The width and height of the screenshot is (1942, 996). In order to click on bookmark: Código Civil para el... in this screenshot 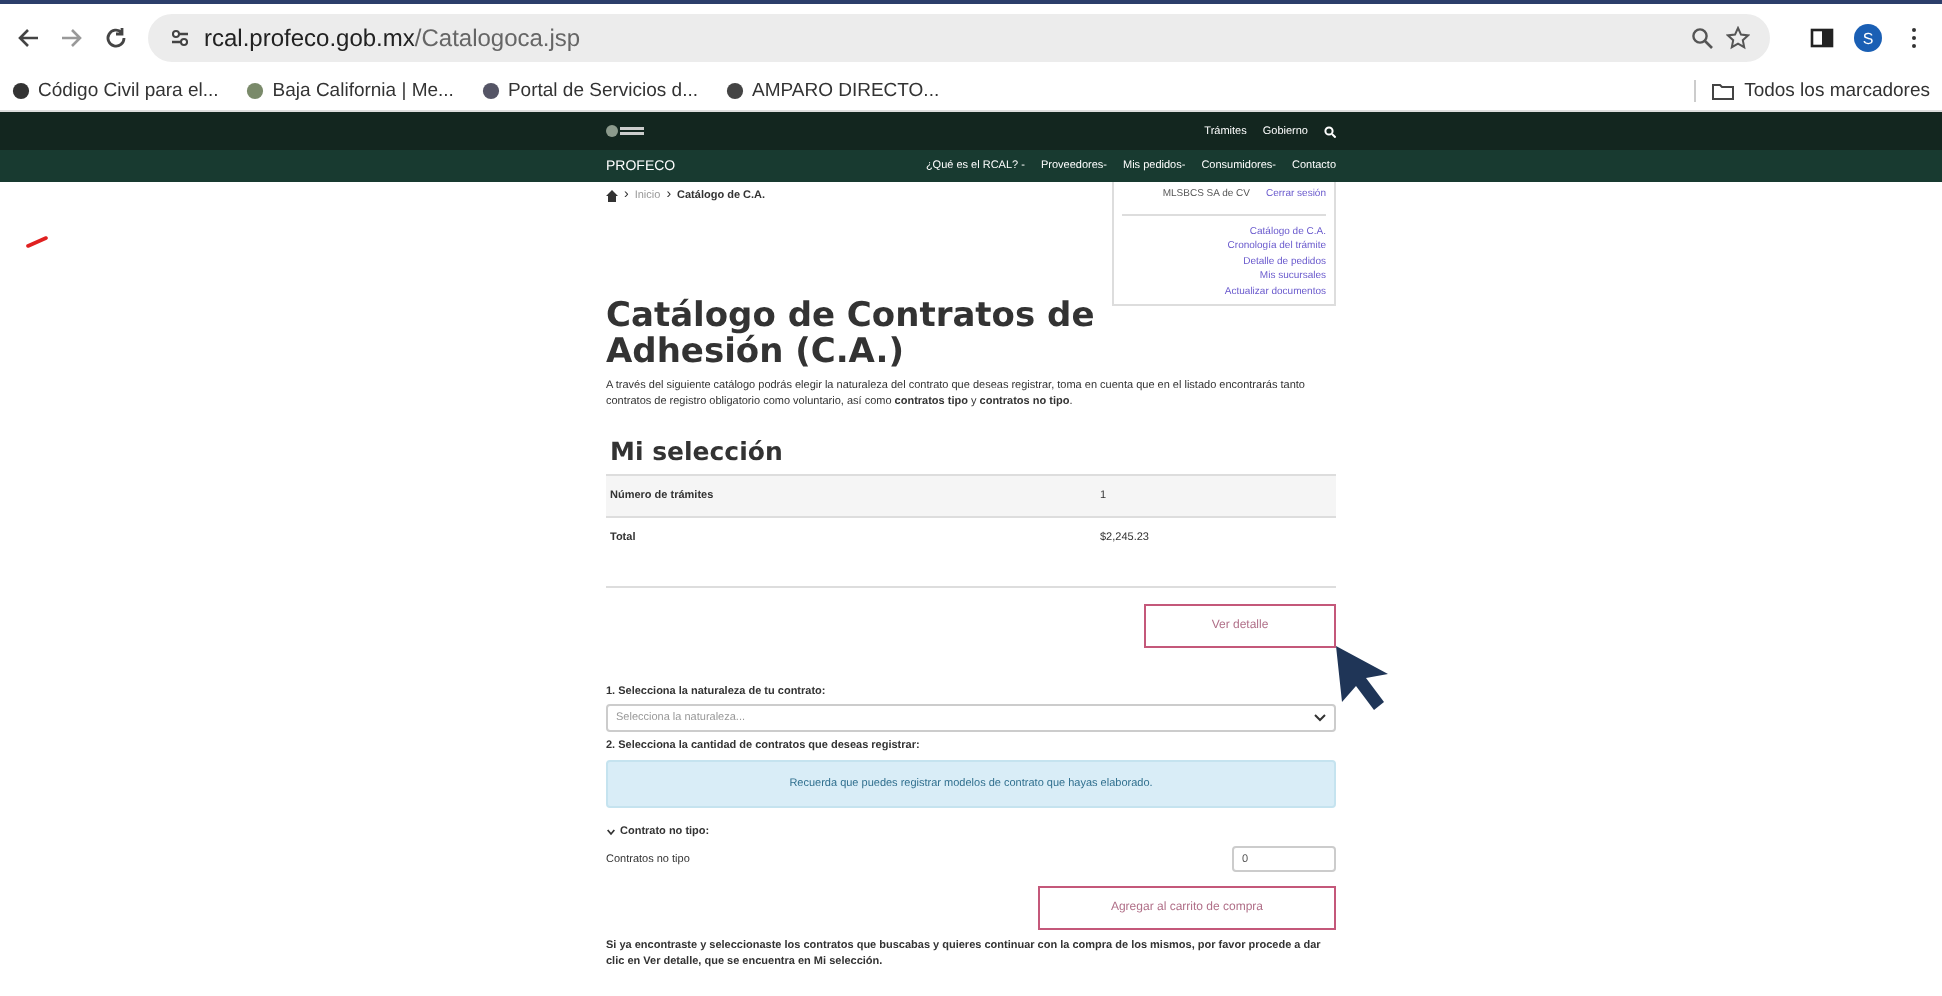, I will do `click(115, 91)`.